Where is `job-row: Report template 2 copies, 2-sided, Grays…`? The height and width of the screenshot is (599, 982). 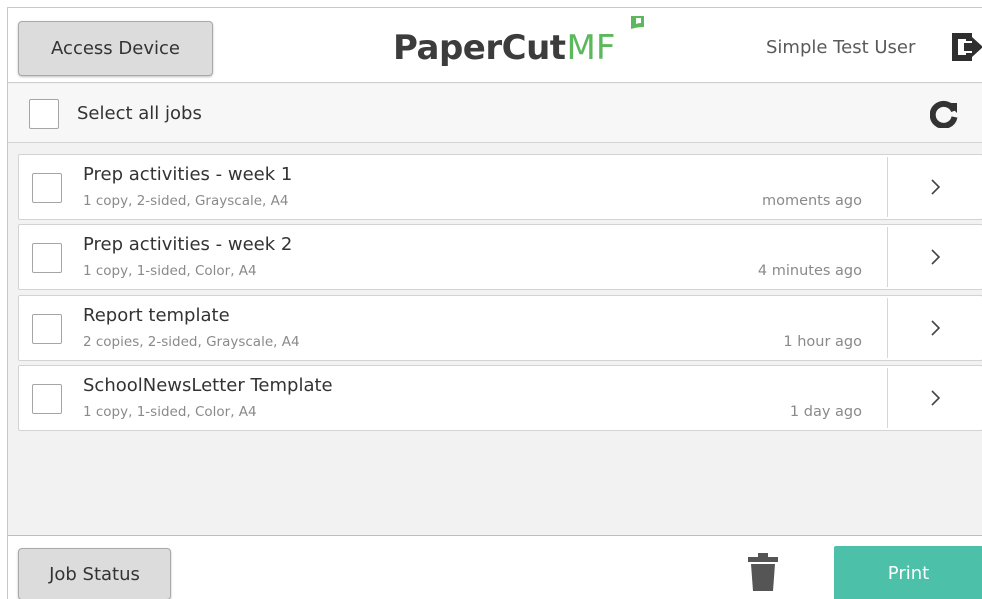 job-row: Report template 2 copies, 2-sided, Grays… is located at coordinates (500, 328).